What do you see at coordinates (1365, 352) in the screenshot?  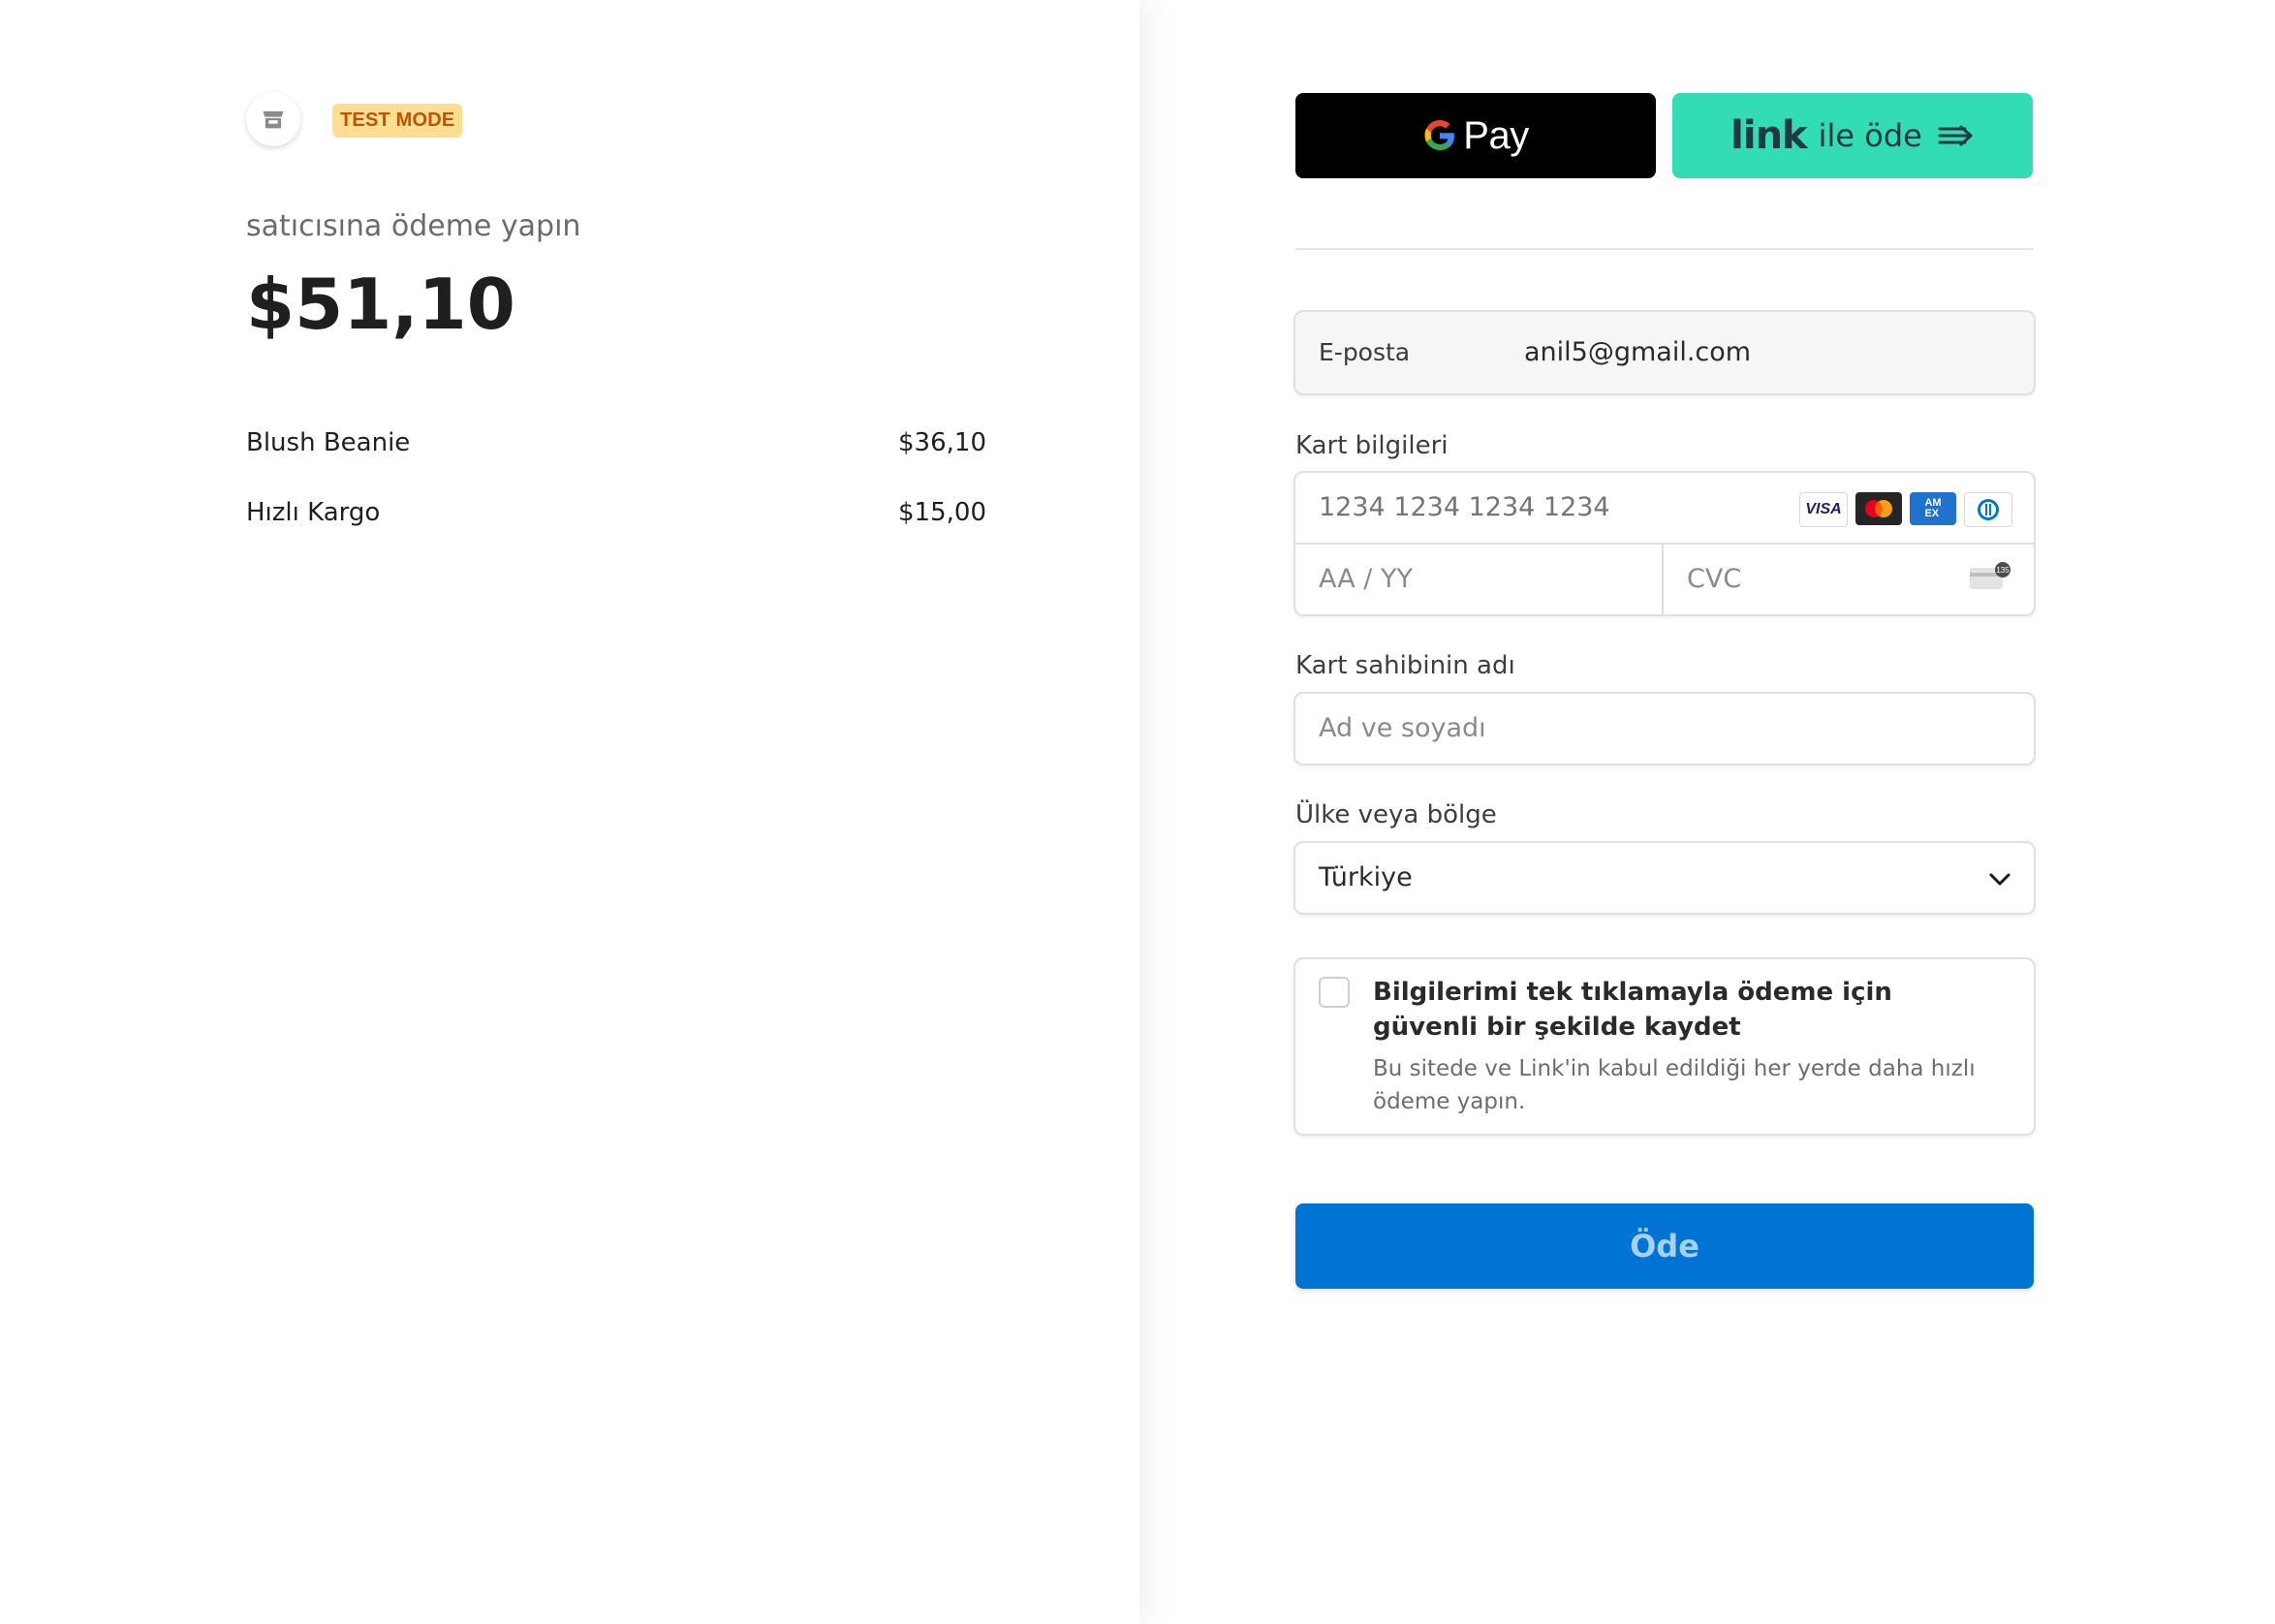 I see `email-label: E-posta` at bounding box center [1365, 352].